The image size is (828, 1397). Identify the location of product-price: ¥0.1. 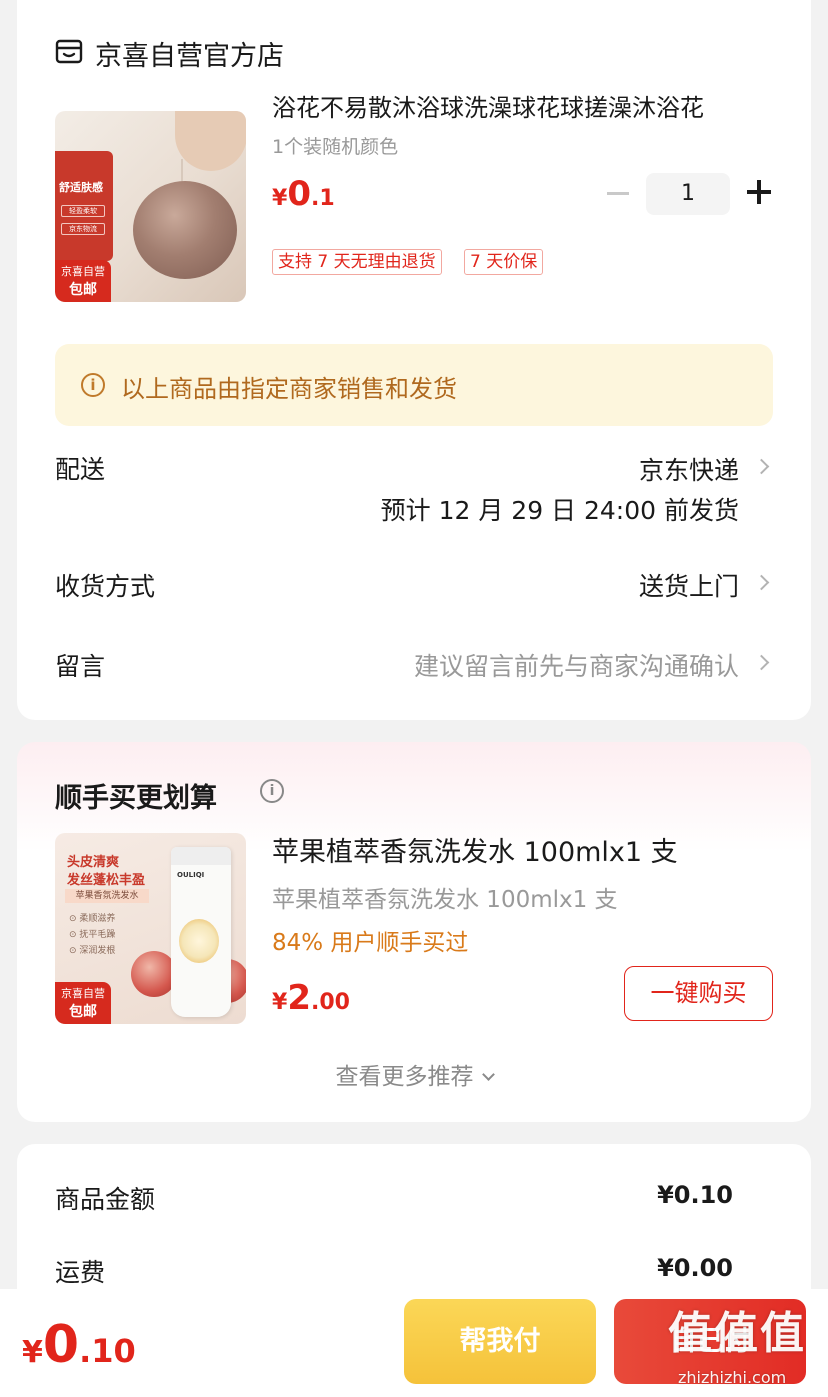
(303, 194).